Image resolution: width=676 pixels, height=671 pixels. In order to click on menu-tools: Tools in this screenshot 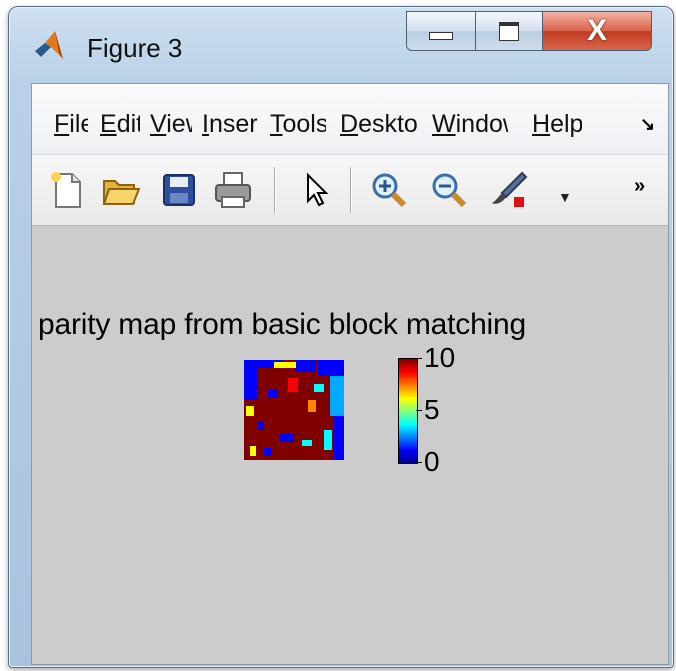, I will do `click(298, 124)`.